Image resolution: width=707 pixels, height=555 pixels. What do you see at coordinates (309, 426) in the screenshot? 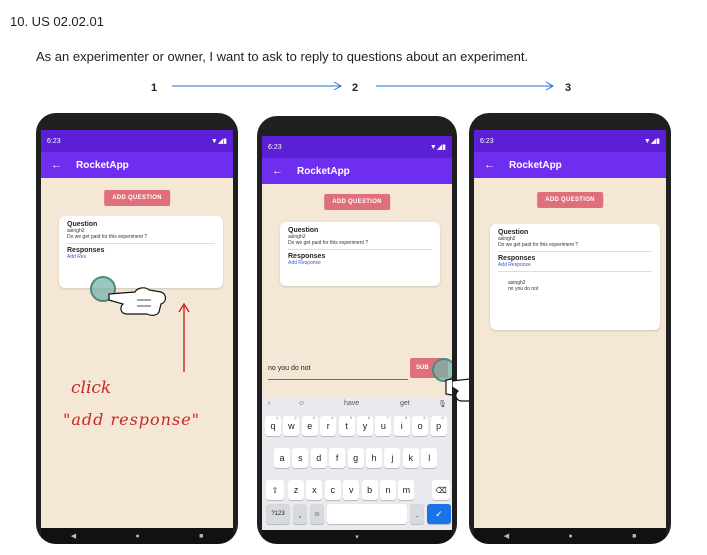
I see `key-e: e` at bounding box center [309, 426].